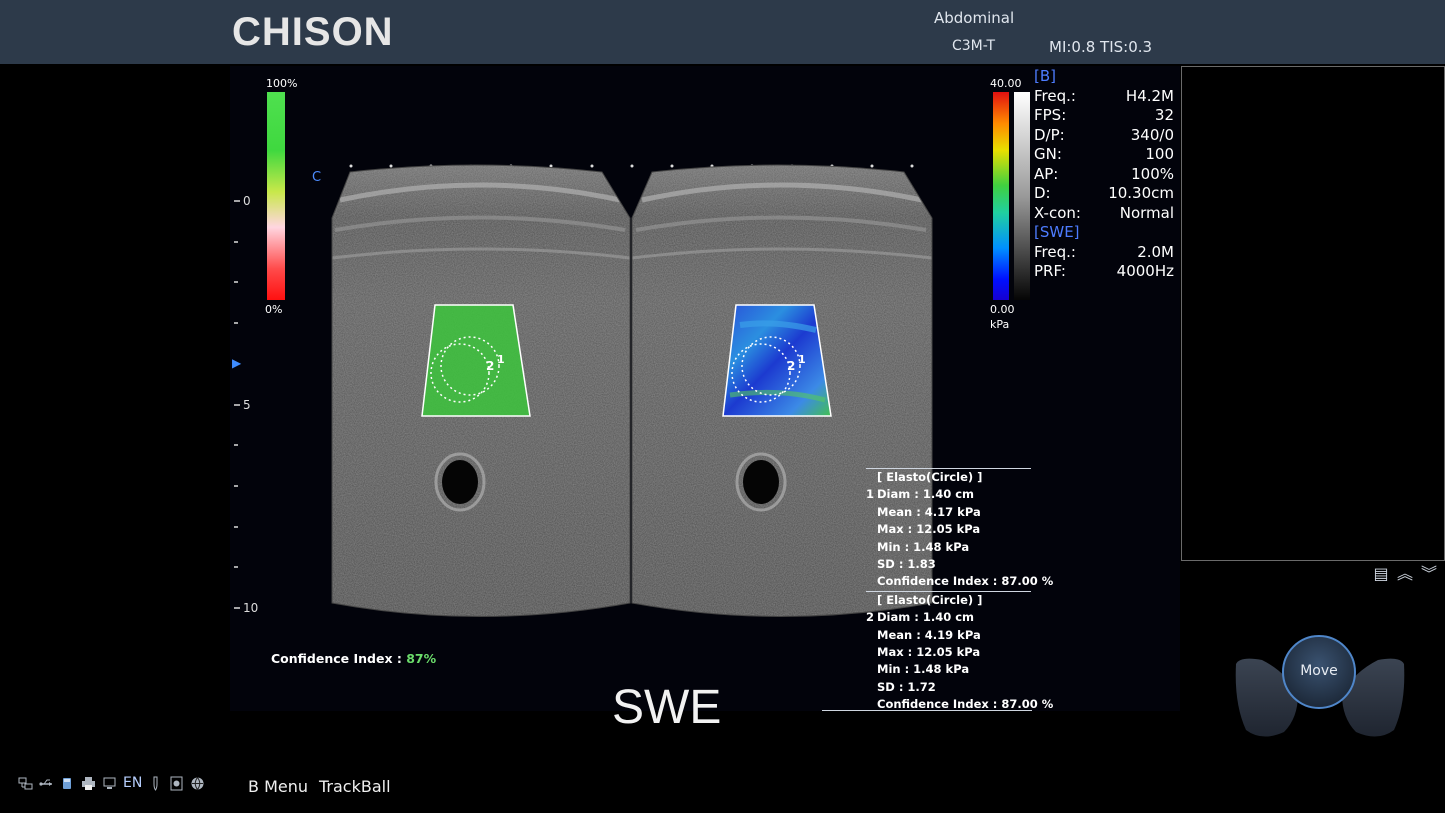 This screenshot has height=813, width=1445. I want to click on double-chevron-up-icon: ︽, so click(1405, 574).